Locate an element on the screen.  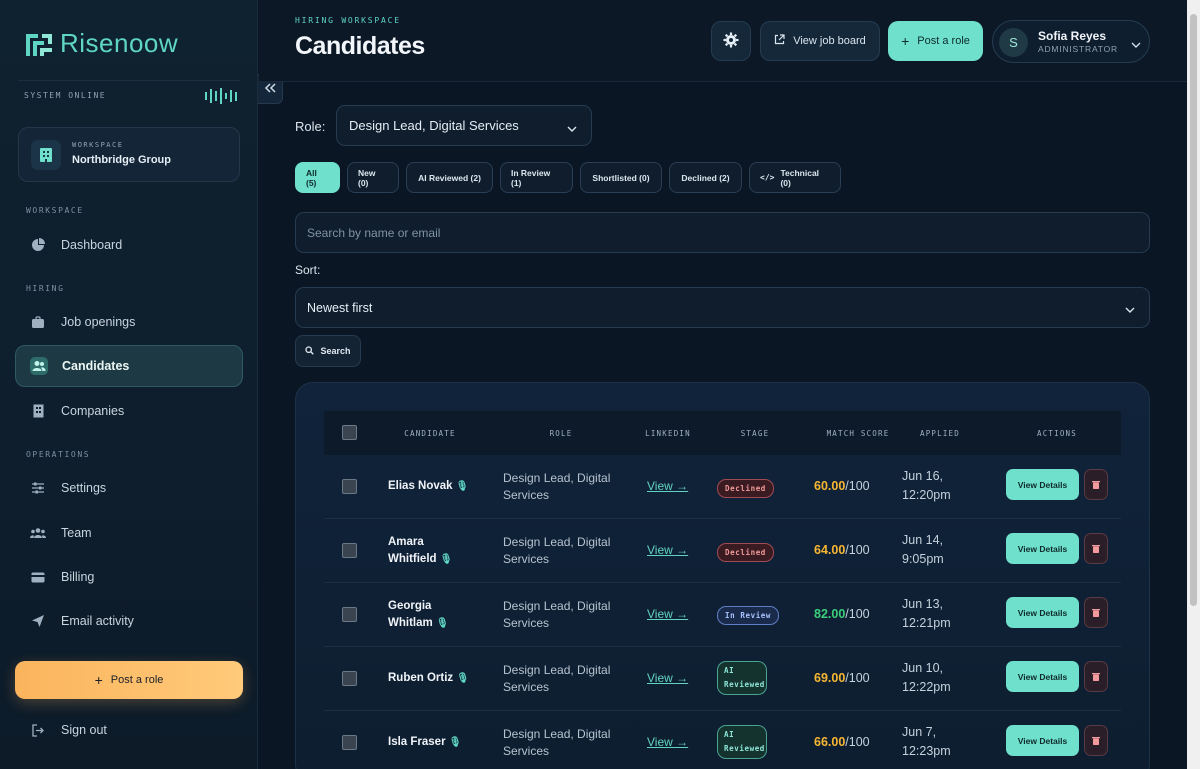
user-menu: S Sofia Reyes ADMINISTRATOR is located at coordinates (1071, 41).